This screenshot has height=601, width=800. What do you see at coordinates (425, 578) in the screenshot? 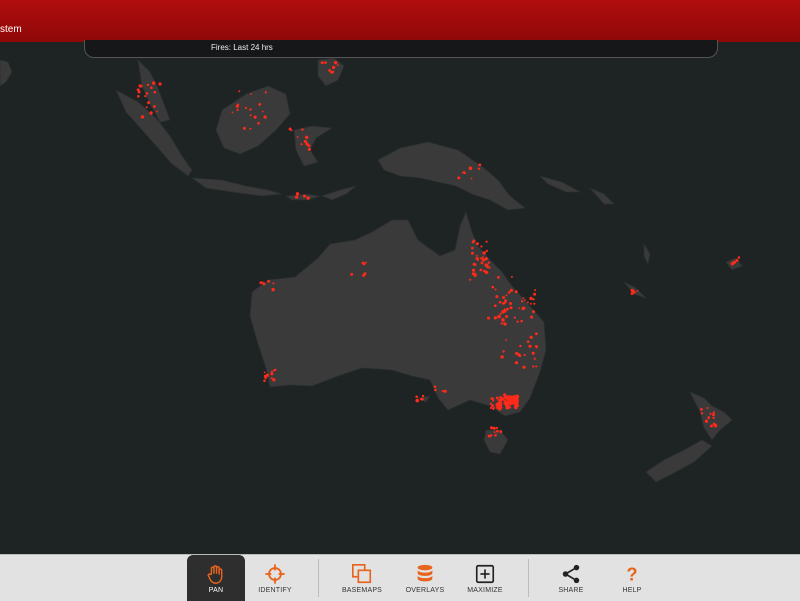
I see `overlays-button: OVERLAYS` at bounding box center [425, 578].